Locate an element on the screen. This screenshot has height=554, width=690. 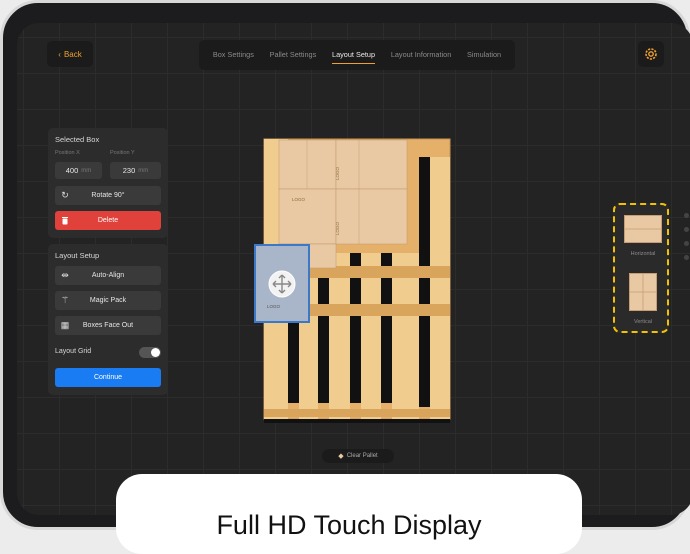
position-x-field: 400 mm is located at coordinates (78, 170).